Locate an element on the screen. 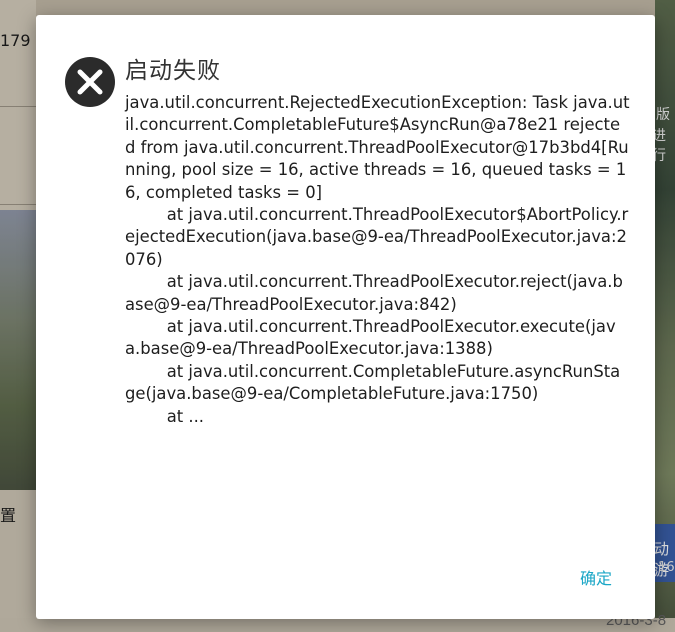 This screenshot has height=632, width=675. ok-button: 确定 is located at coordinates (596, 577).